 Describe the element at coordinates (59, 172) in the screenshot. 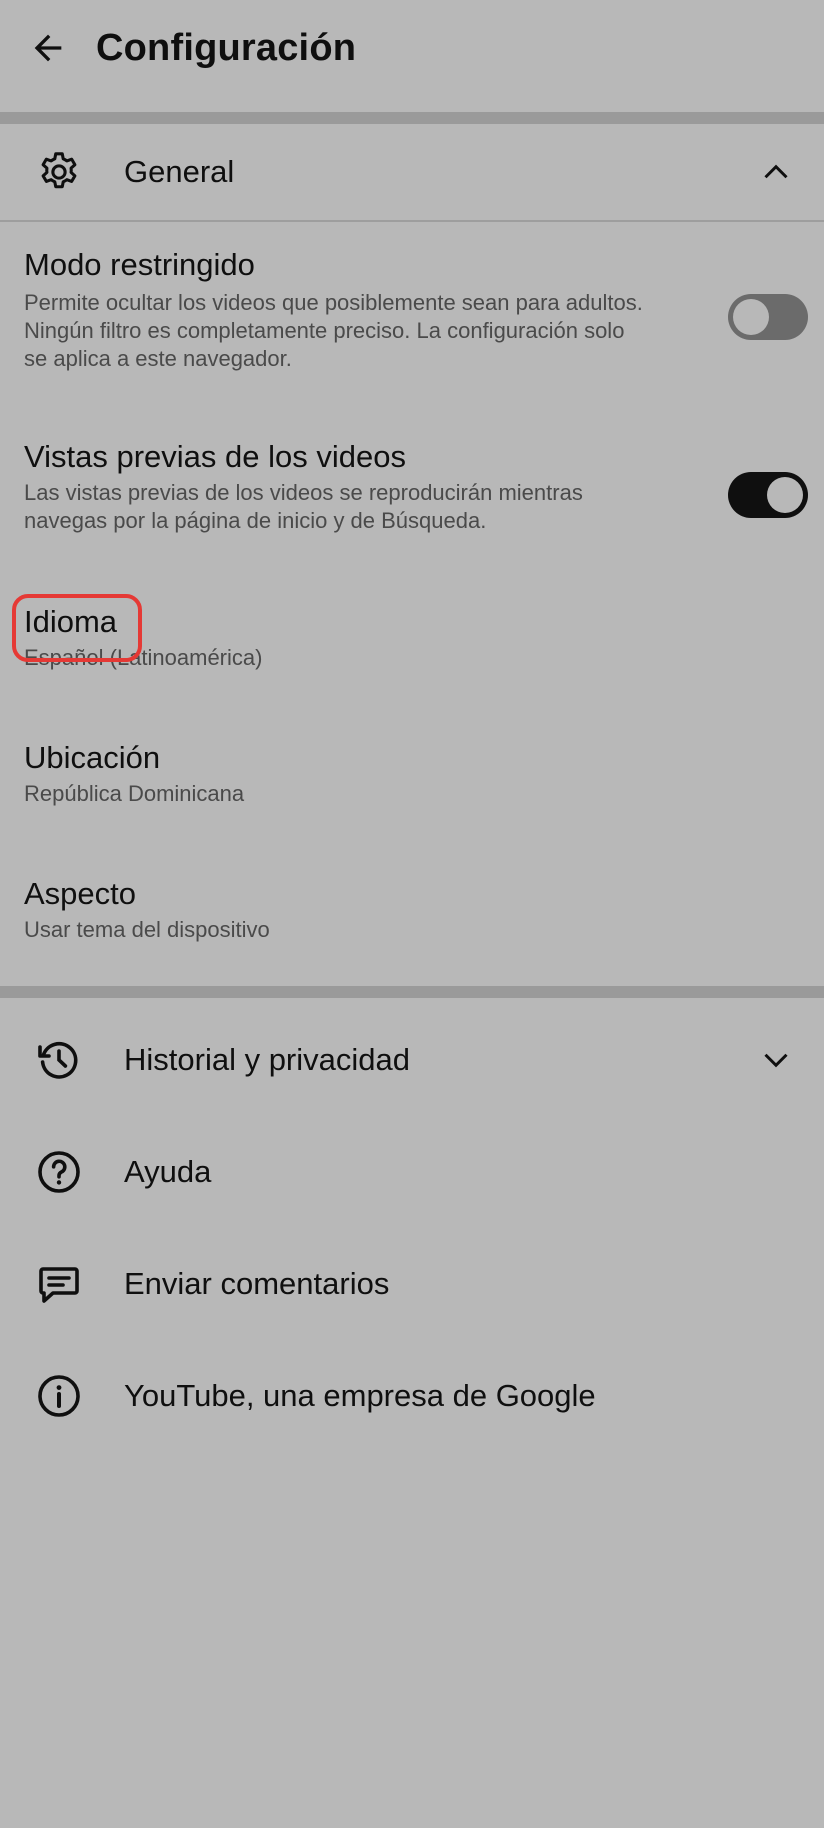

I see `gear-icon` at that location.